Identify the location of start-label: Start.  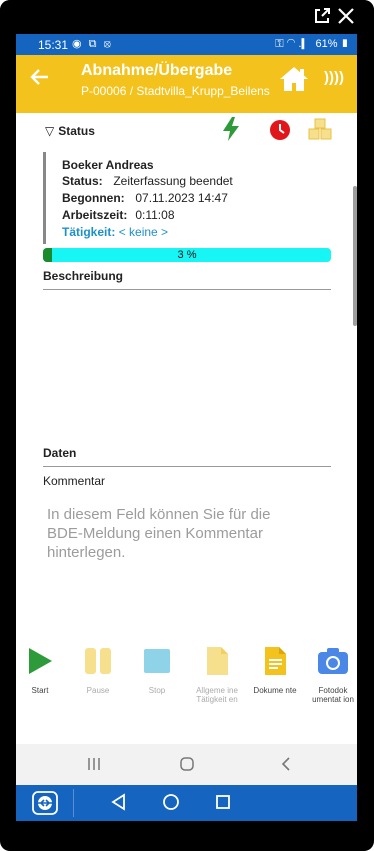
(40, 690).